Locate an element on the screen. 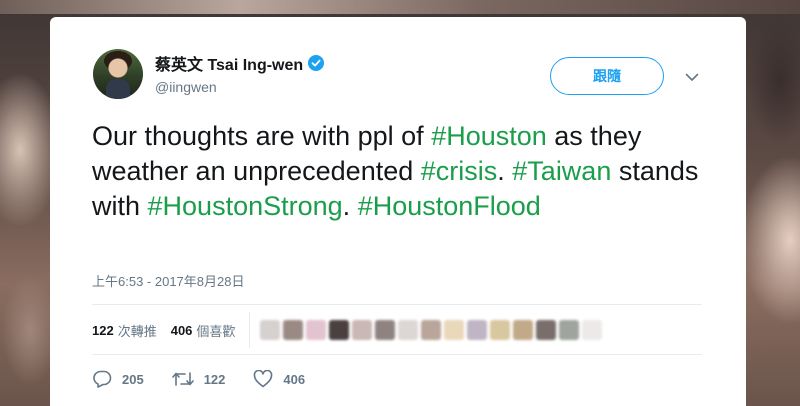 This screenshot has width=800, height=406. author-handle: @iingwen is located at coordinates (186, 87).